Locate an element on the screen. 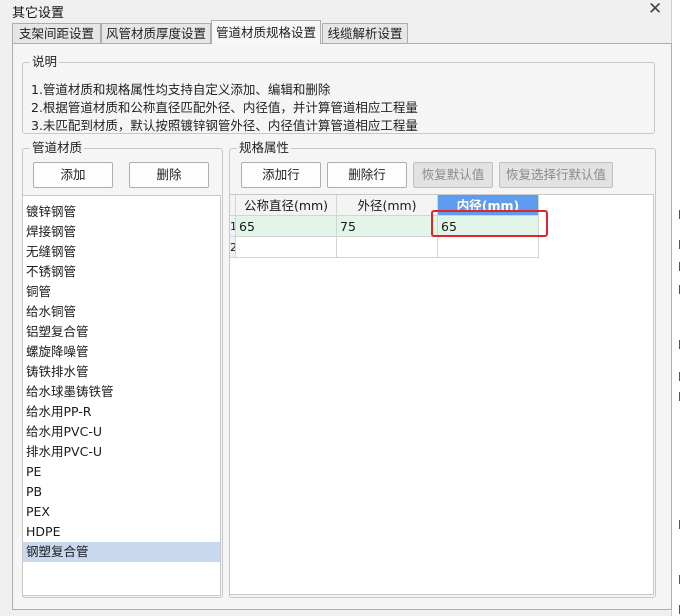 This screenshot has width=683, height=616. material-list-item: 镀锌钢管 is located at coordinates (121, 212).